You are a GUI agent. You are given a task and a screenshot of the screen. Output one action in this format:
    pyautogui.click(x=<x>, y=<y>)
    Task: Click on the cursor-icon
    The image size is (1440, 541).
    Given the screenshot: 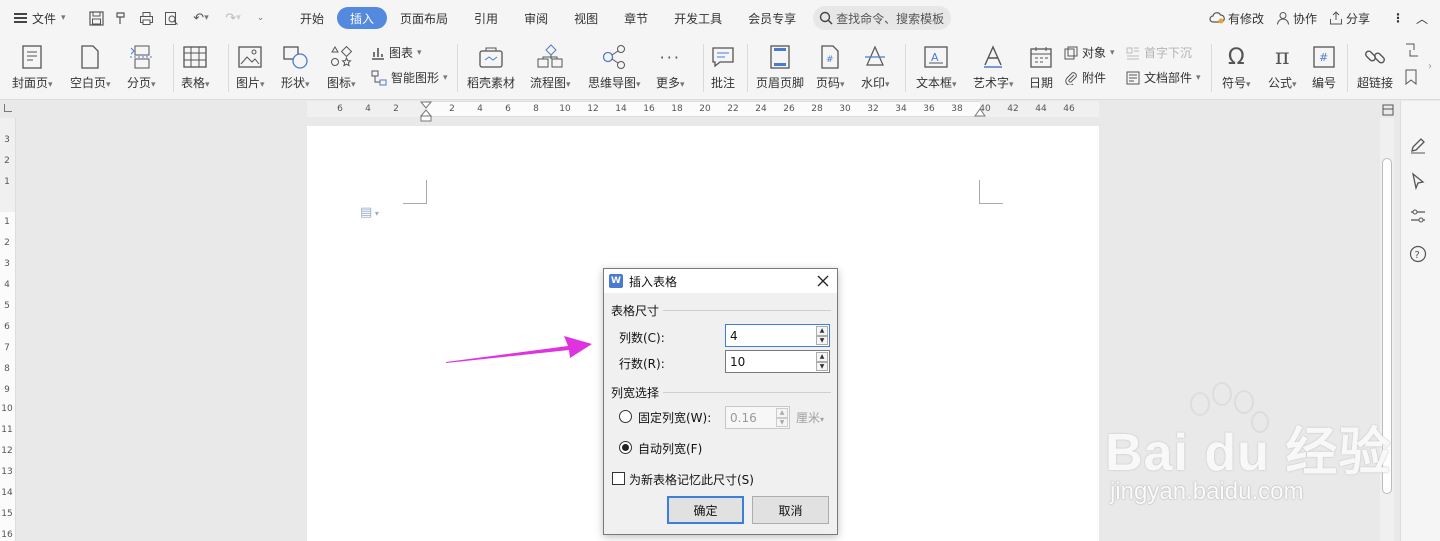 What is the action you would take?
    pyautogui.click(x=1418, y=181)
    